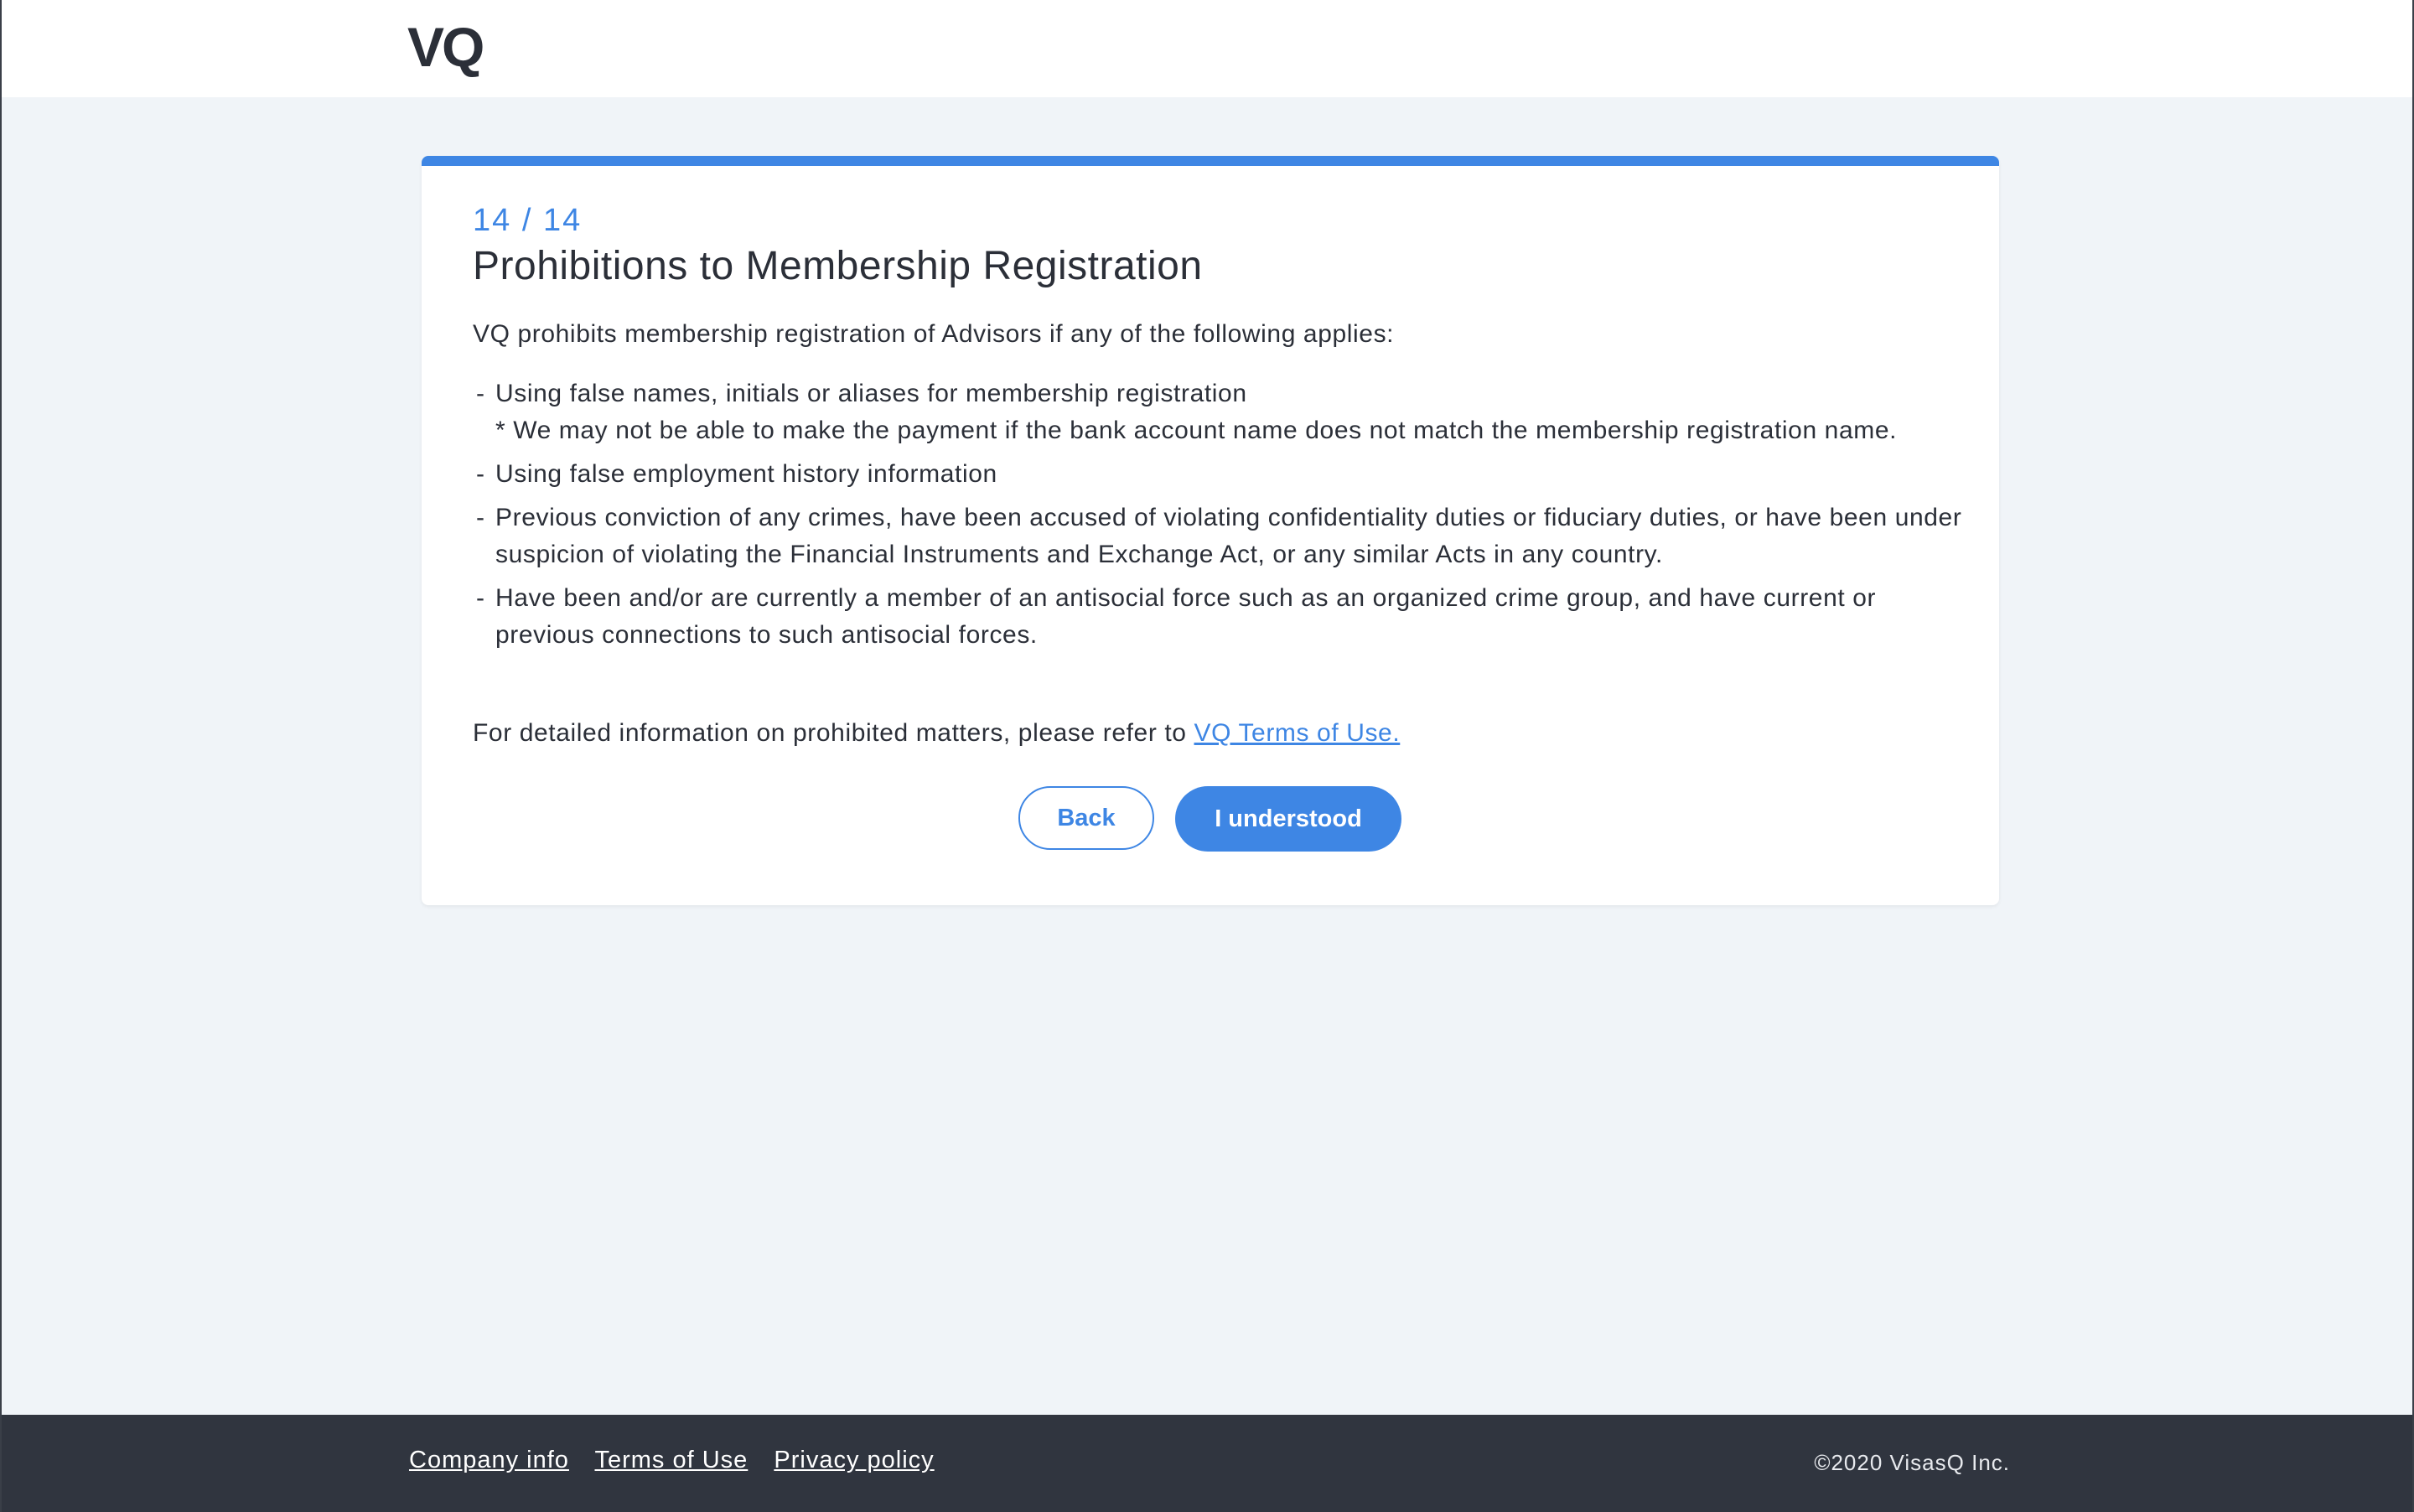  Describe the element at coordinates (528, 220) in the screenshot. I see `step-counter: 14 / 14` at that location.